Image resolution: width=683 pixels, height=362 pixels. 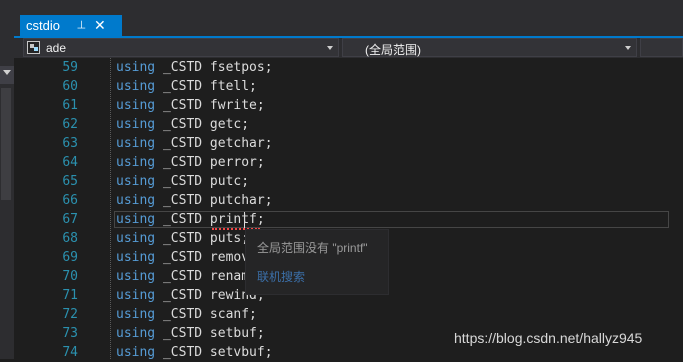 What do you see at coordinates (70, 352) in the screenshot?
I see `line-number: 74` at bounding box center [70, 352].